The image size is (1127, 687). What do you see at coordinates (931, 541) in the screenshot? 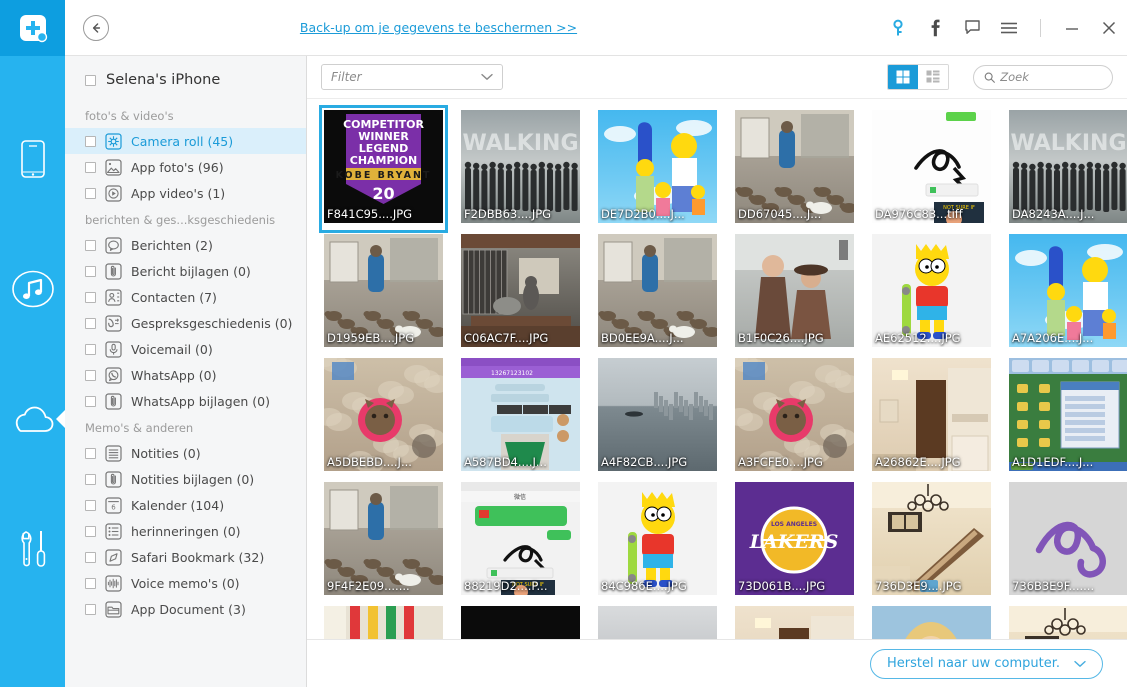
I see `thumbnail-cell: 736D3E9....JPG` at bounding box center [931, 541].